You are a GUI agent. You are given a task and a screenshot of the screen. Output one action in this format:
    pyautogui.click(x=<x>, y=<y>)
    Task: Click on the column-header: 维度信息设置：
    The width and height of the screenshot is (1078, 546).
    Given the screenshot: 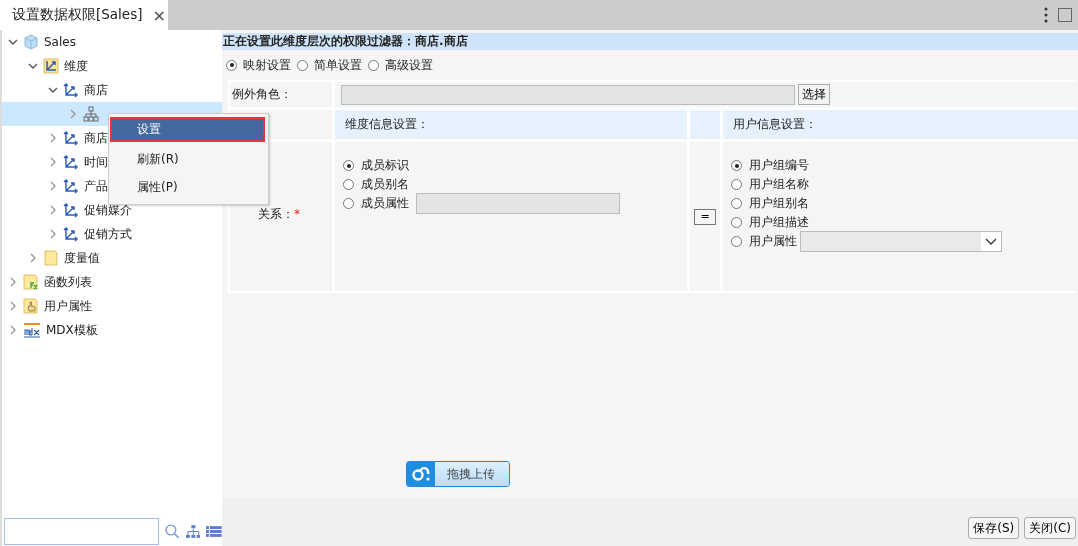 What is the action you would take?
    pyautogui.click(x=511, y=124)
    